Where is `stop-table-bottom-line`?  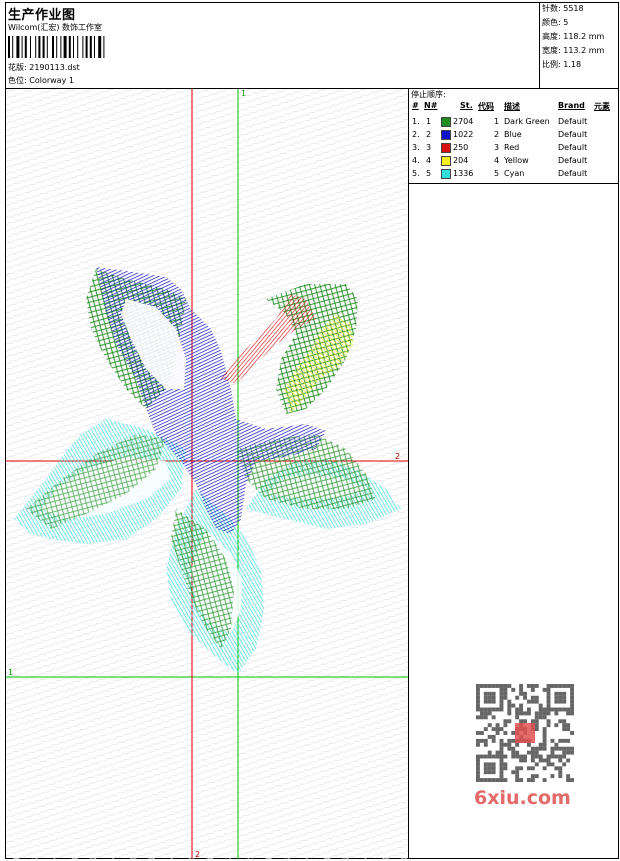
stop-table-bottom-line is located at coordinates (513, 183).